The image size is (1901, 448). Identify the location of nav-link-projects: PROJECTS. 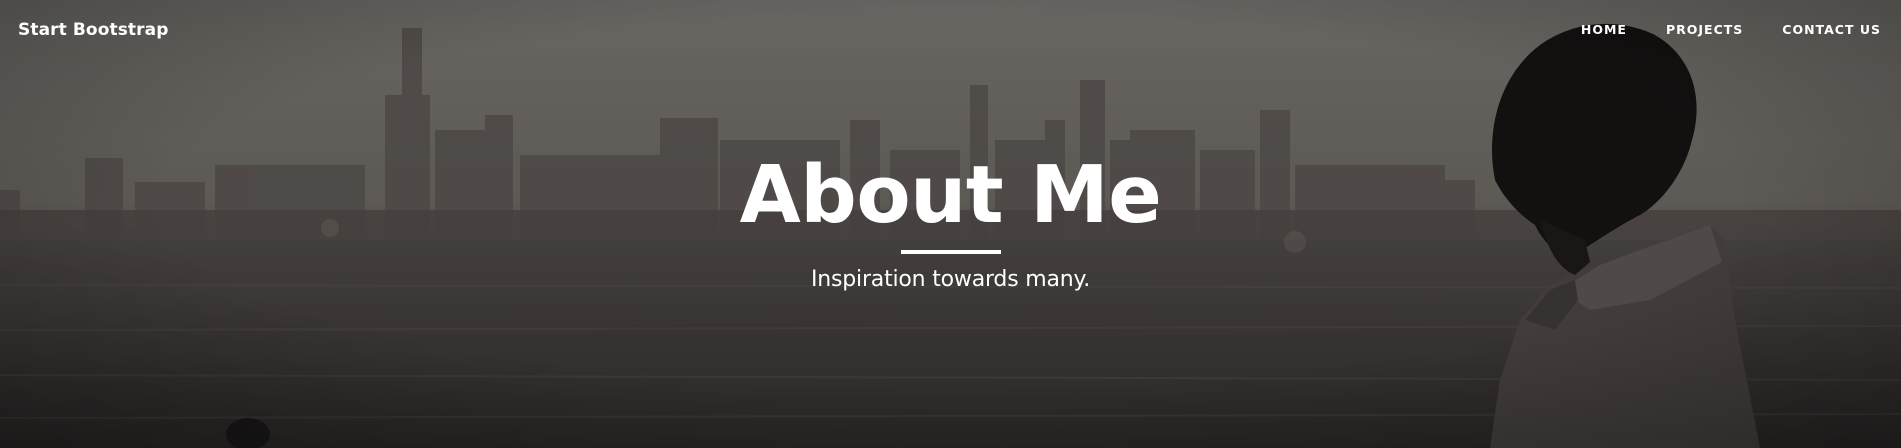
(1704, 29).